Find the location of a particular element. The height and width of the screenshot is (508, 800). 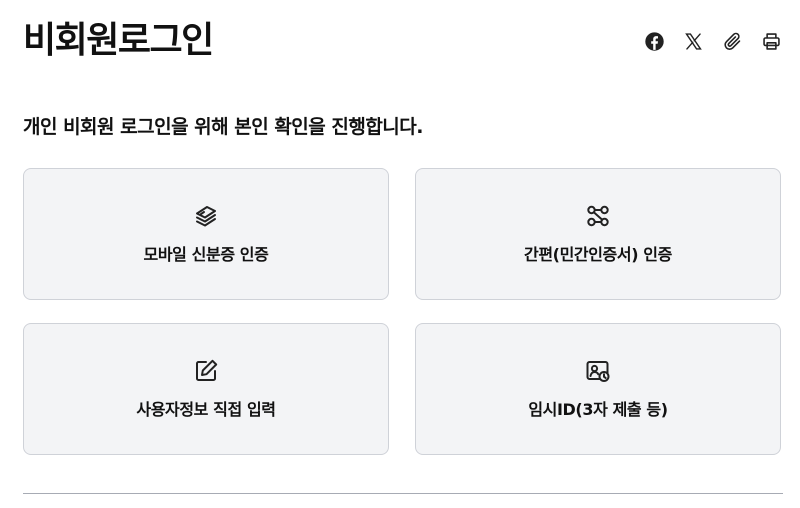

facebook-icon is located at coordinates (654, 41).